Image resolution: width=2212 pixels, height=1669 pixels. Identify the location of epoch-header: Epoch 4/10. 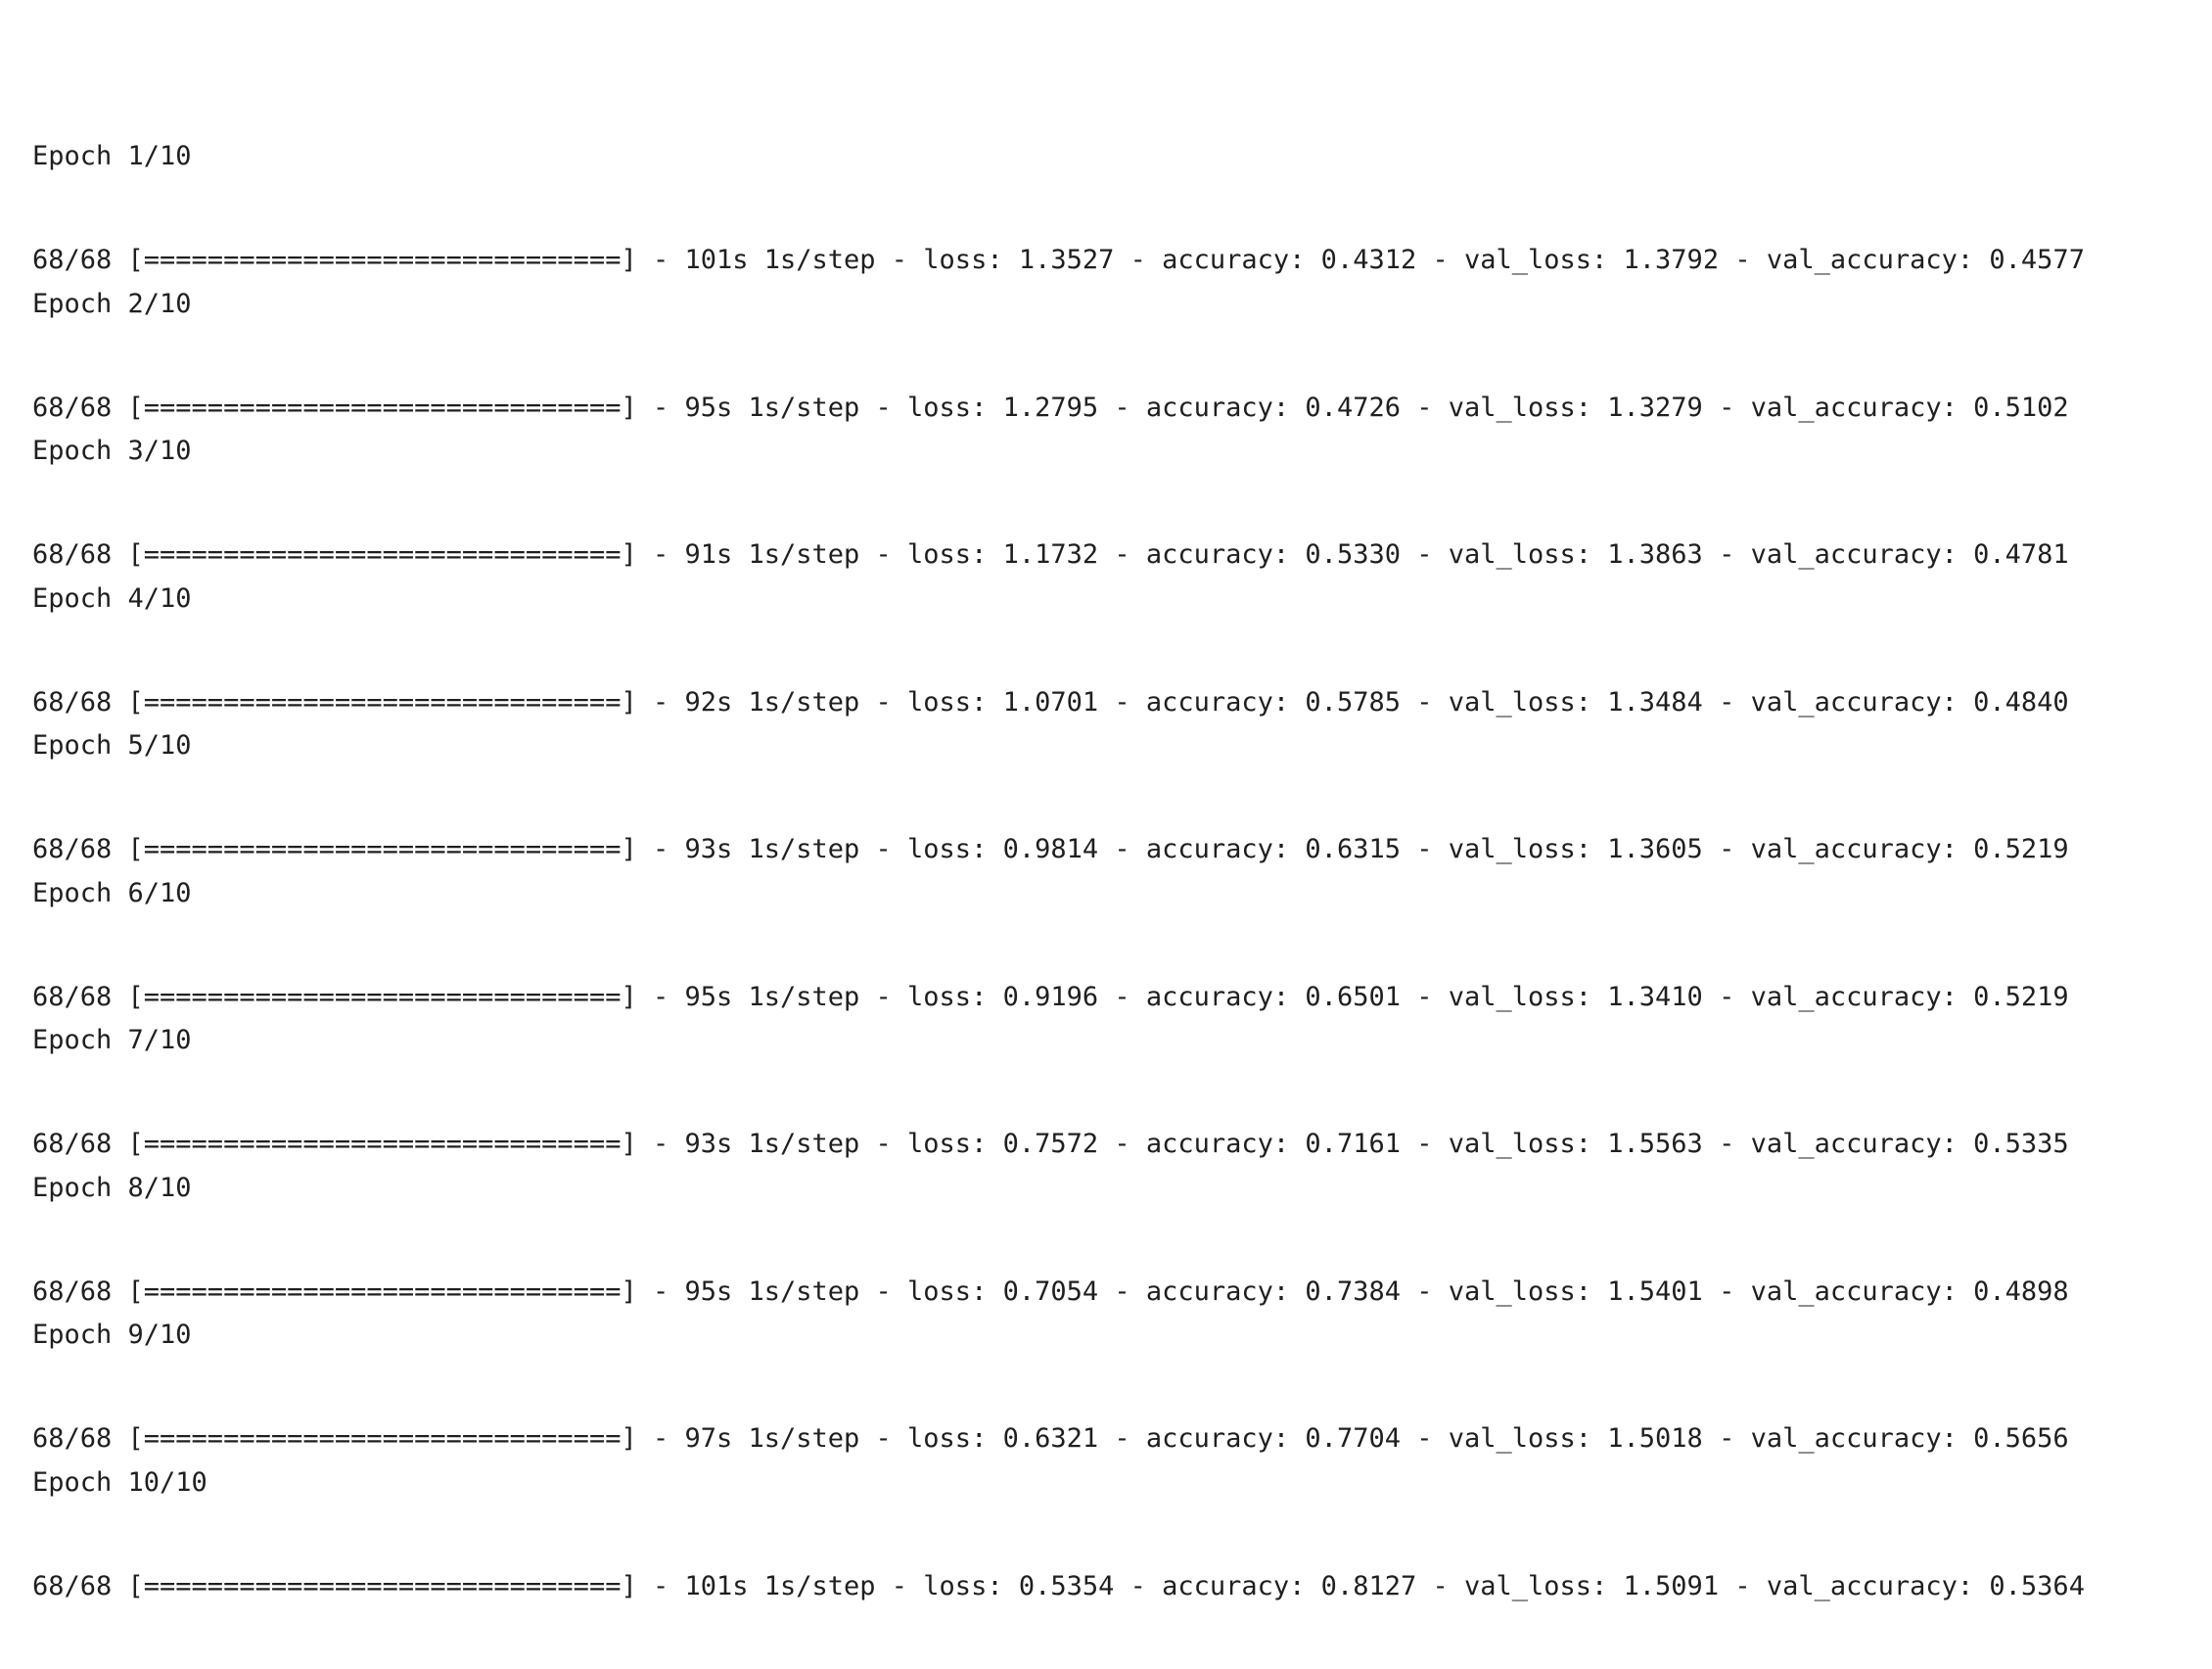
(112, 598).